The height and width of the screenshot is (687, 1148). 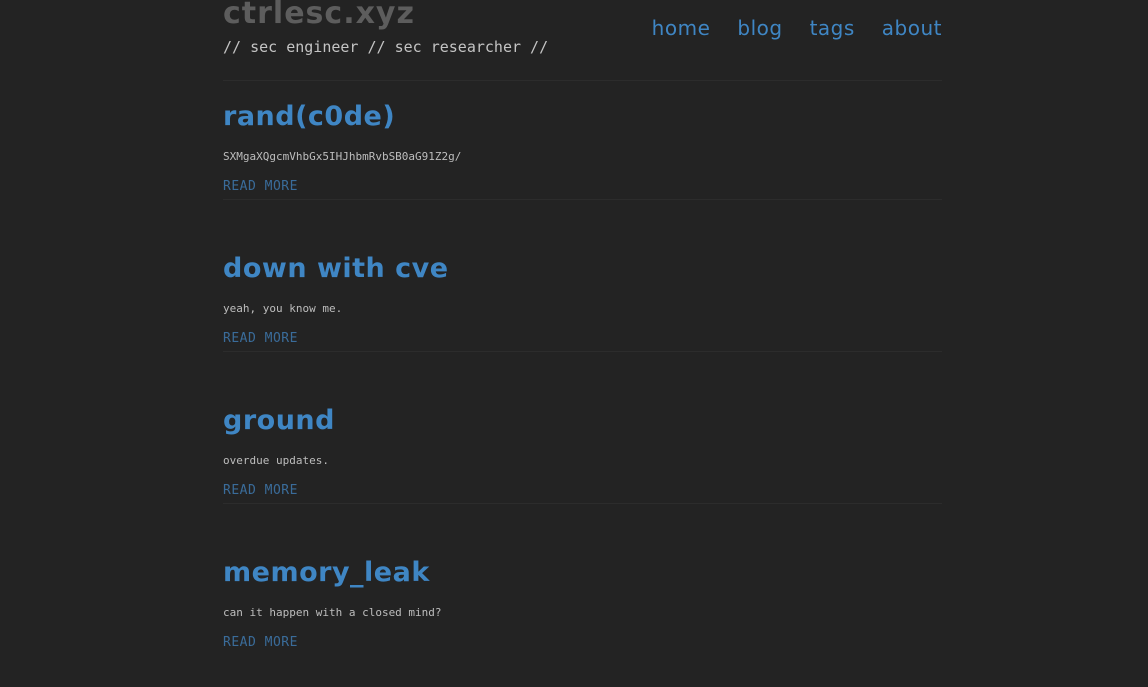 What do you see at coordinates (319, 17) in the screenshot?
I see `site-title-link: ctrlesc.xyz` at bounding box center [319, 17].